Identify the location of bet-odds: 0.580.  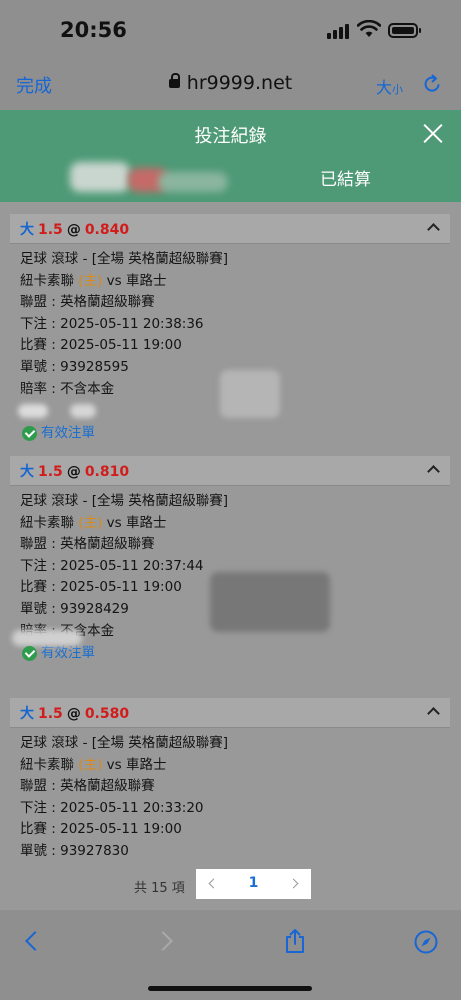
(107, 714).